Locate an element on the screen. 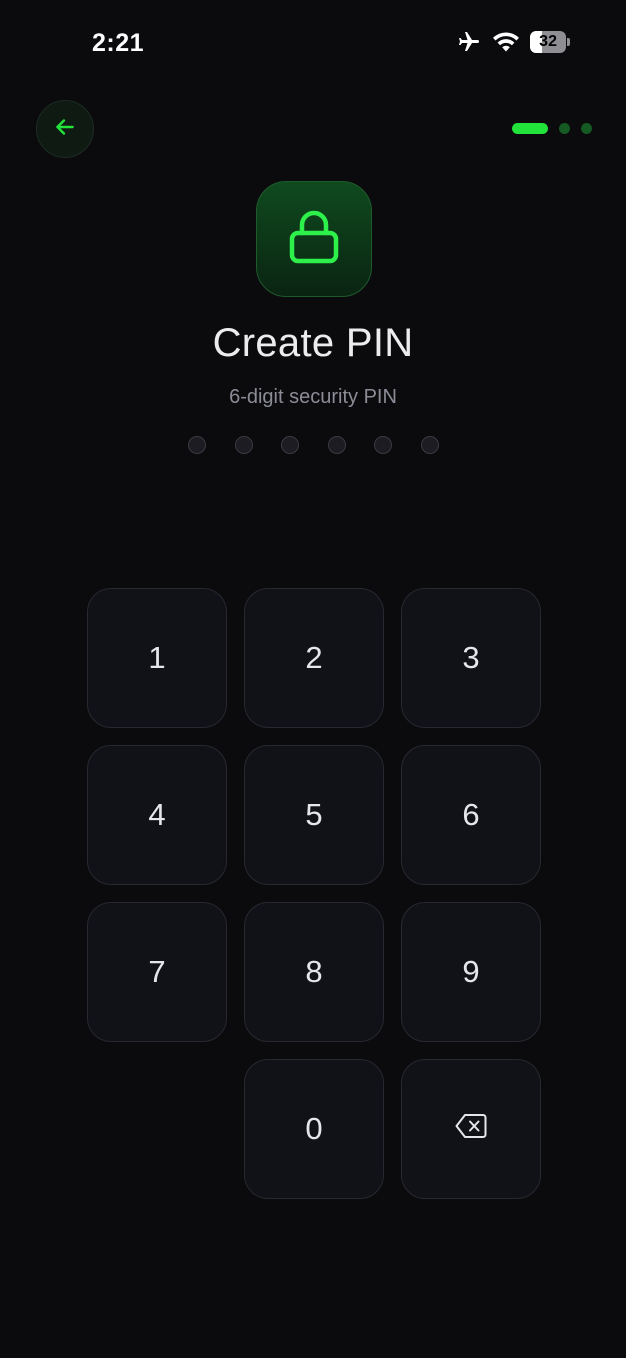  battery-icon: 32 is located at coordinates (550, 42).